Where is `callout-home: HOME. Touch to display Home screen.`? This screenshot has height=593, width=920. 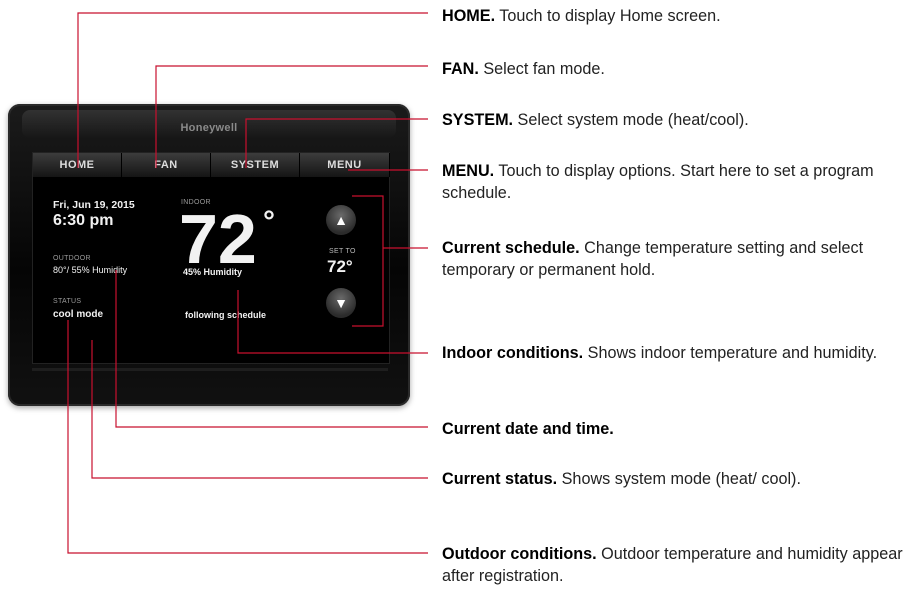 callout-home: HOME. Touch to display Home screen. is located at coordinates (678, 16).